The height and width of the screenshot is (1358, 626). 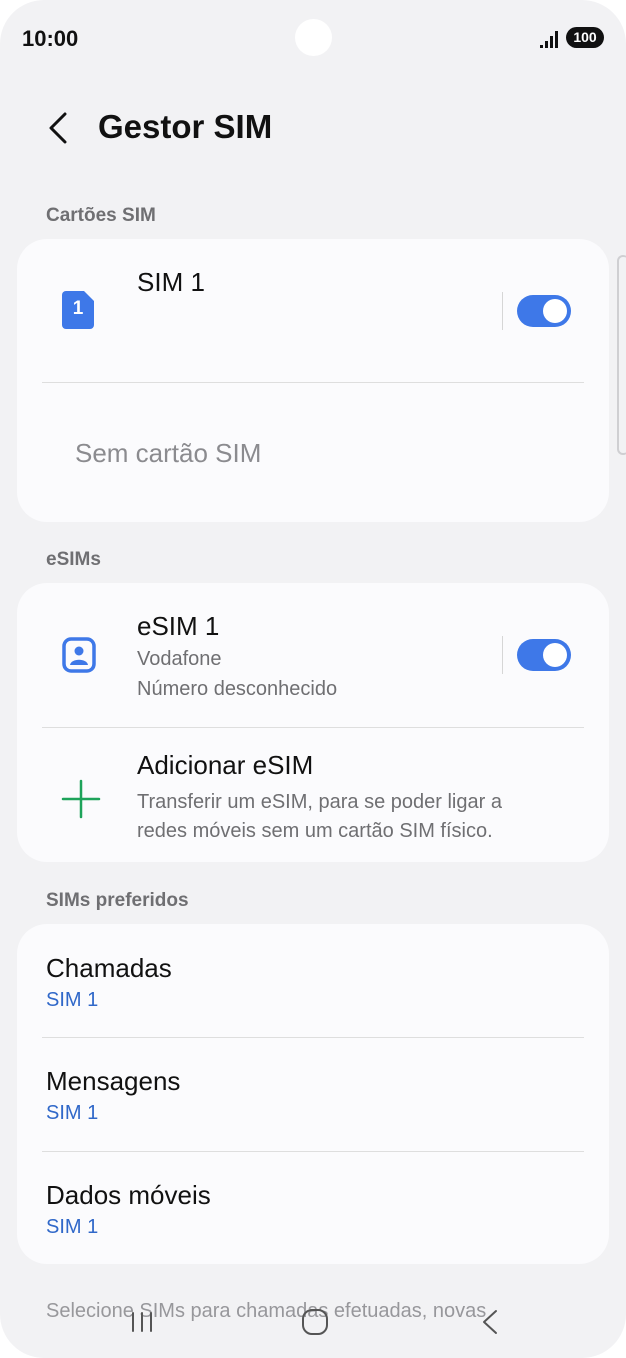 I want to click on sim-card-icon: 1, so click(x=78, y=312).